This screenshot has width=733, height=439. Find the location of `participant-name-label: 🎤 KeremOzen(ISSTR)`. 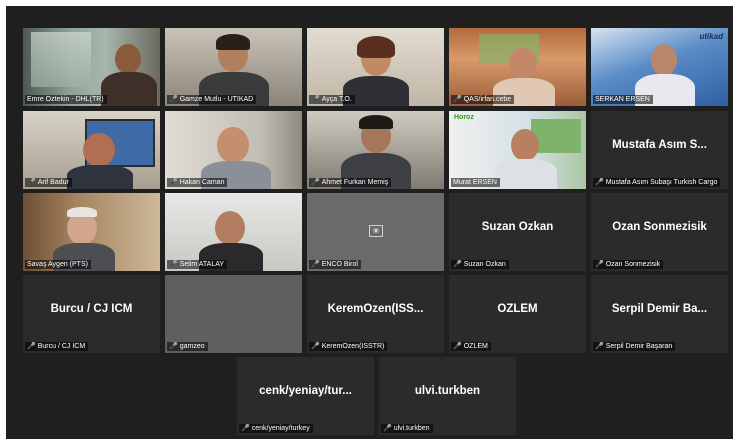

participant-name-label: 🎤 KeremOzen(ISSTR) is located at coordinates (348, 346).